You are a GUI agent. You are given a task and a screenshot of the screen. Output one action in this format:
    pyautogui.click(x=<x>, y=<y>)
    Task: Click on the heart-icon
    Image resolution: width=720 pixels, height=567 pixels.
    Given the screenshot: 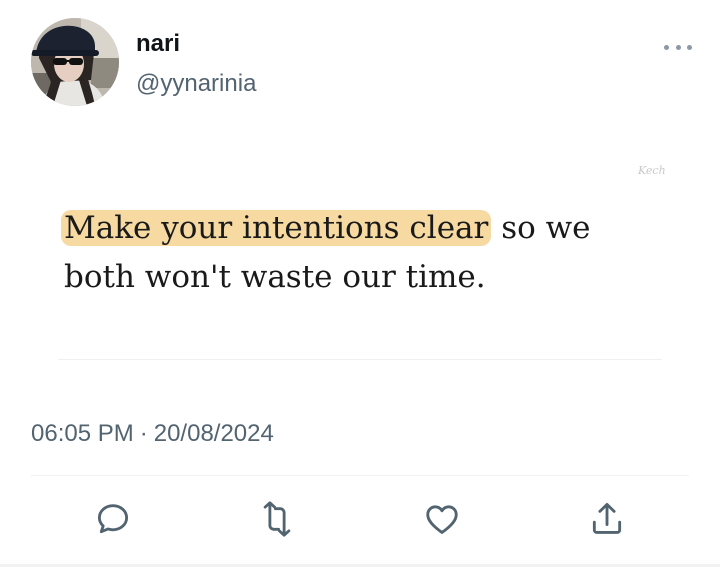 What is the action you would take?
    pyautogui.click(x=442, y=519)
    